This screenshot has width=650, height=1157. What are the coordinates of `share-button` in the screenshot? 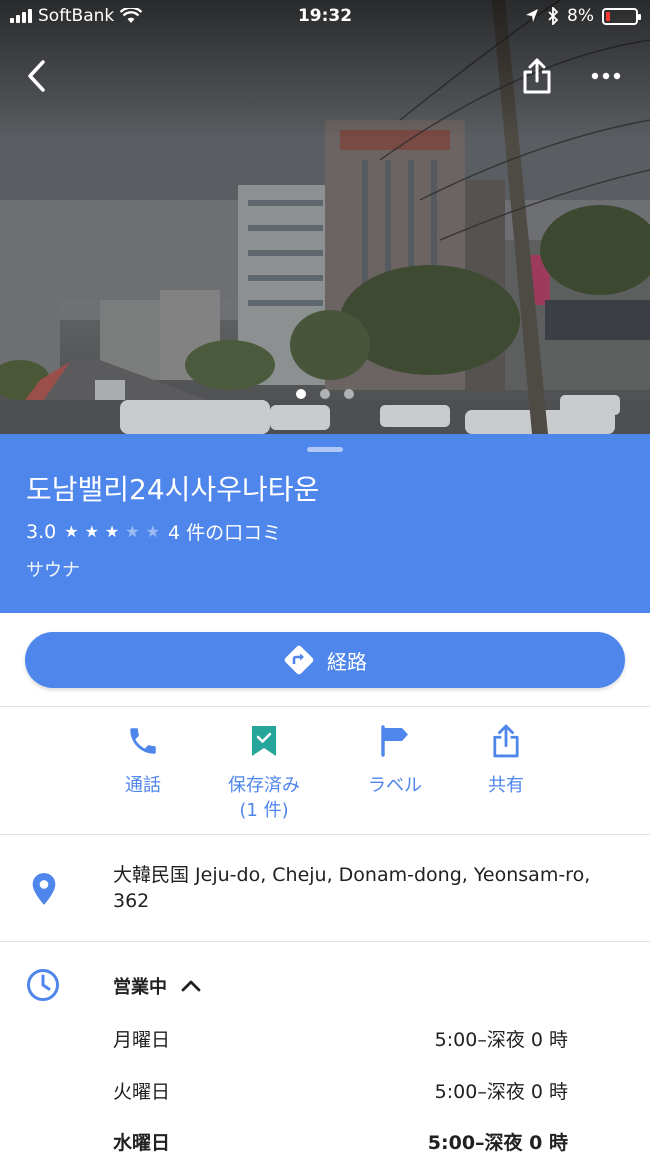 It's located at (537, 76).